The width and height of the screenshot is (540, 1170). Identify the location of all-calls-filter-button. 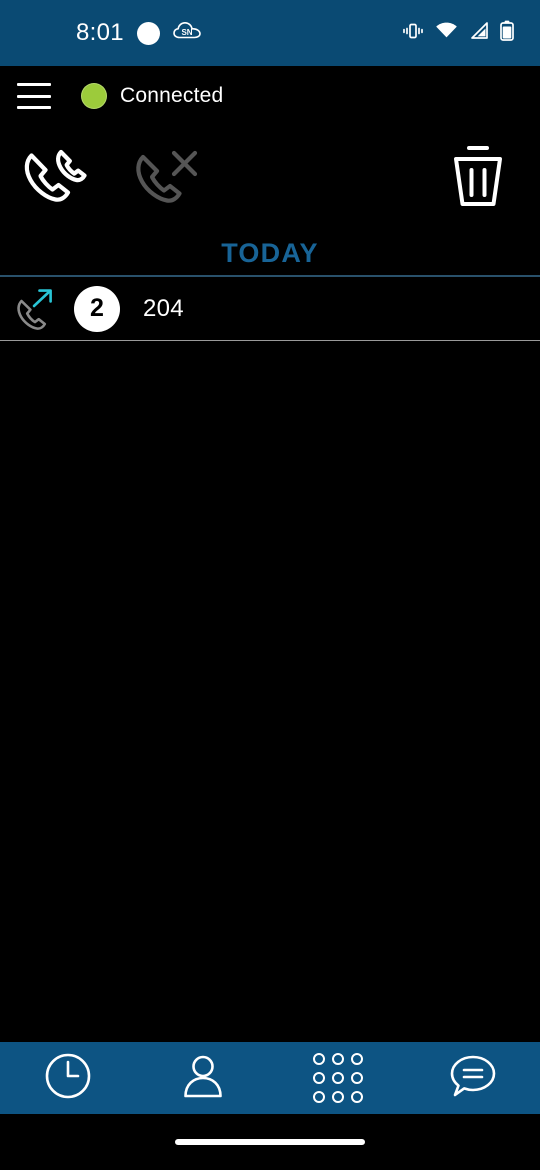
(55, 178).